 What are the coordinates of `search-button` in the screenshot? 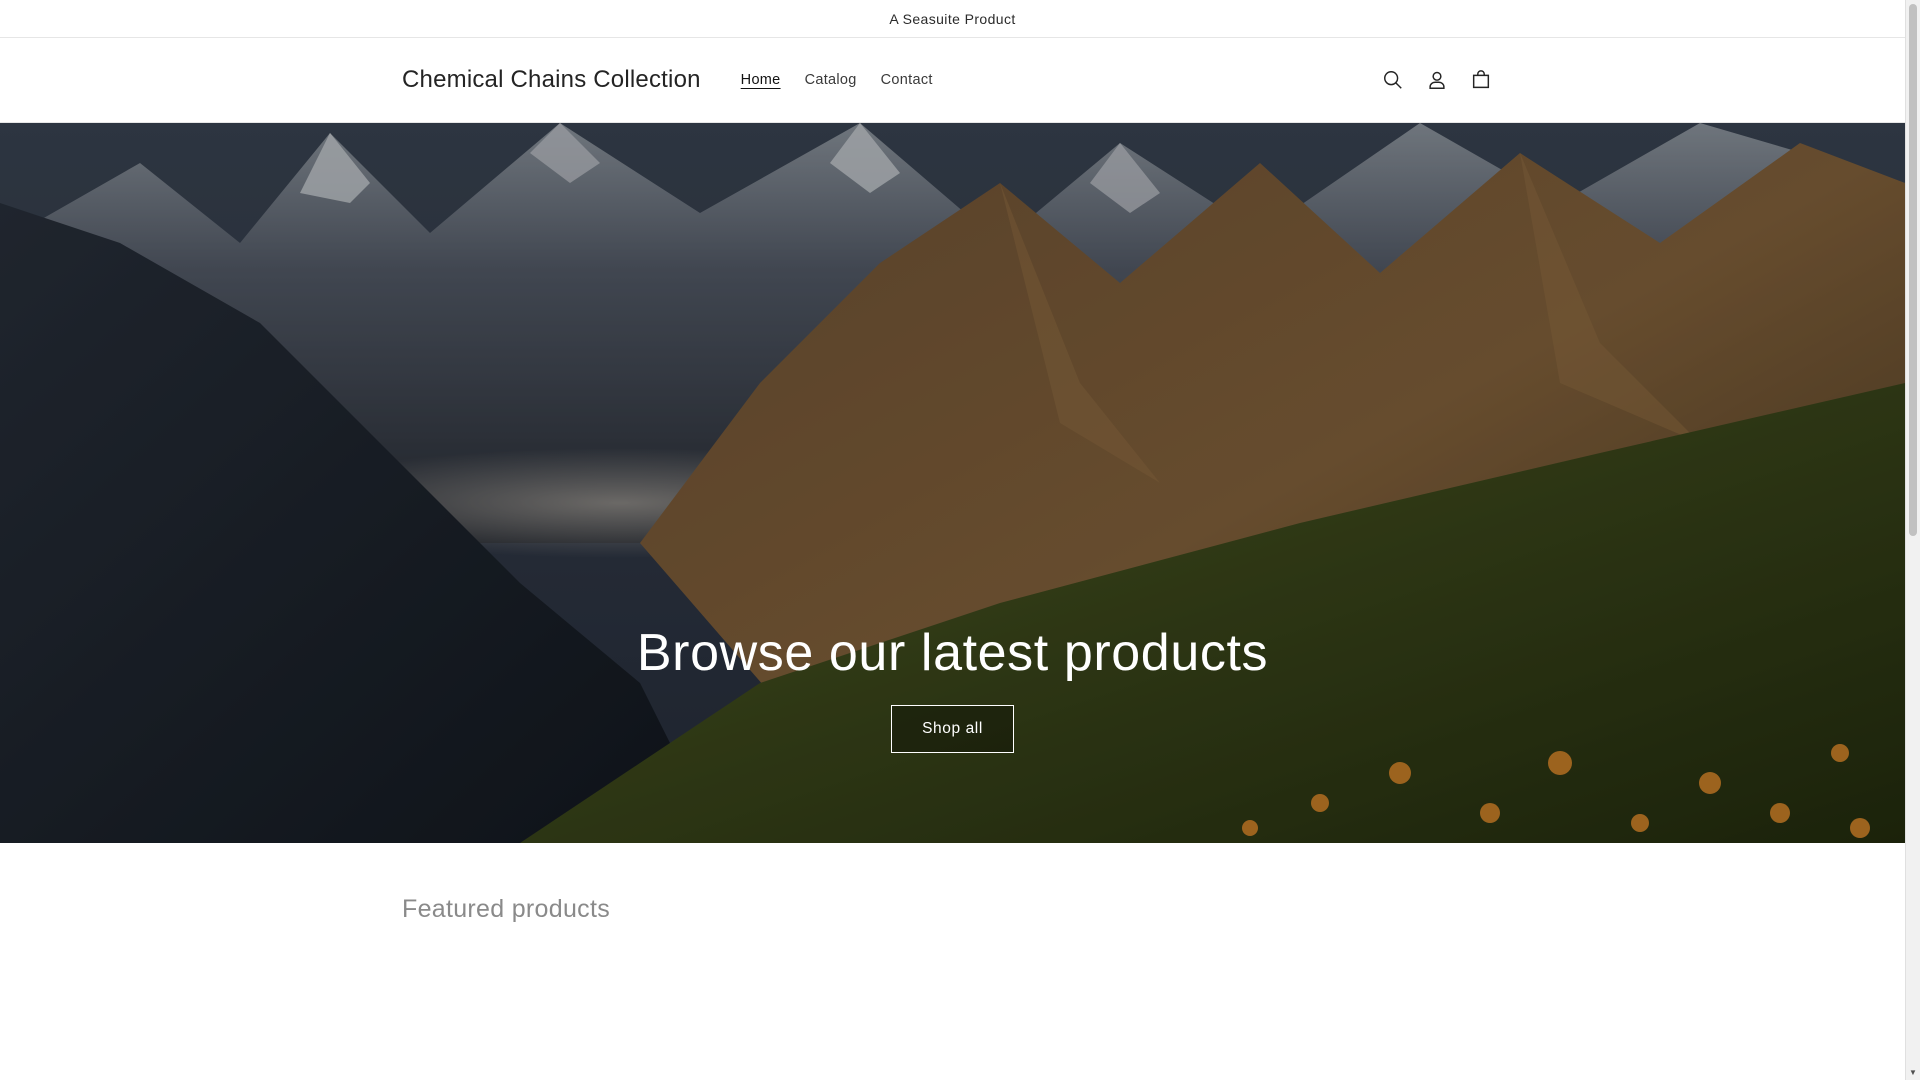 It's located at (1393, 80).